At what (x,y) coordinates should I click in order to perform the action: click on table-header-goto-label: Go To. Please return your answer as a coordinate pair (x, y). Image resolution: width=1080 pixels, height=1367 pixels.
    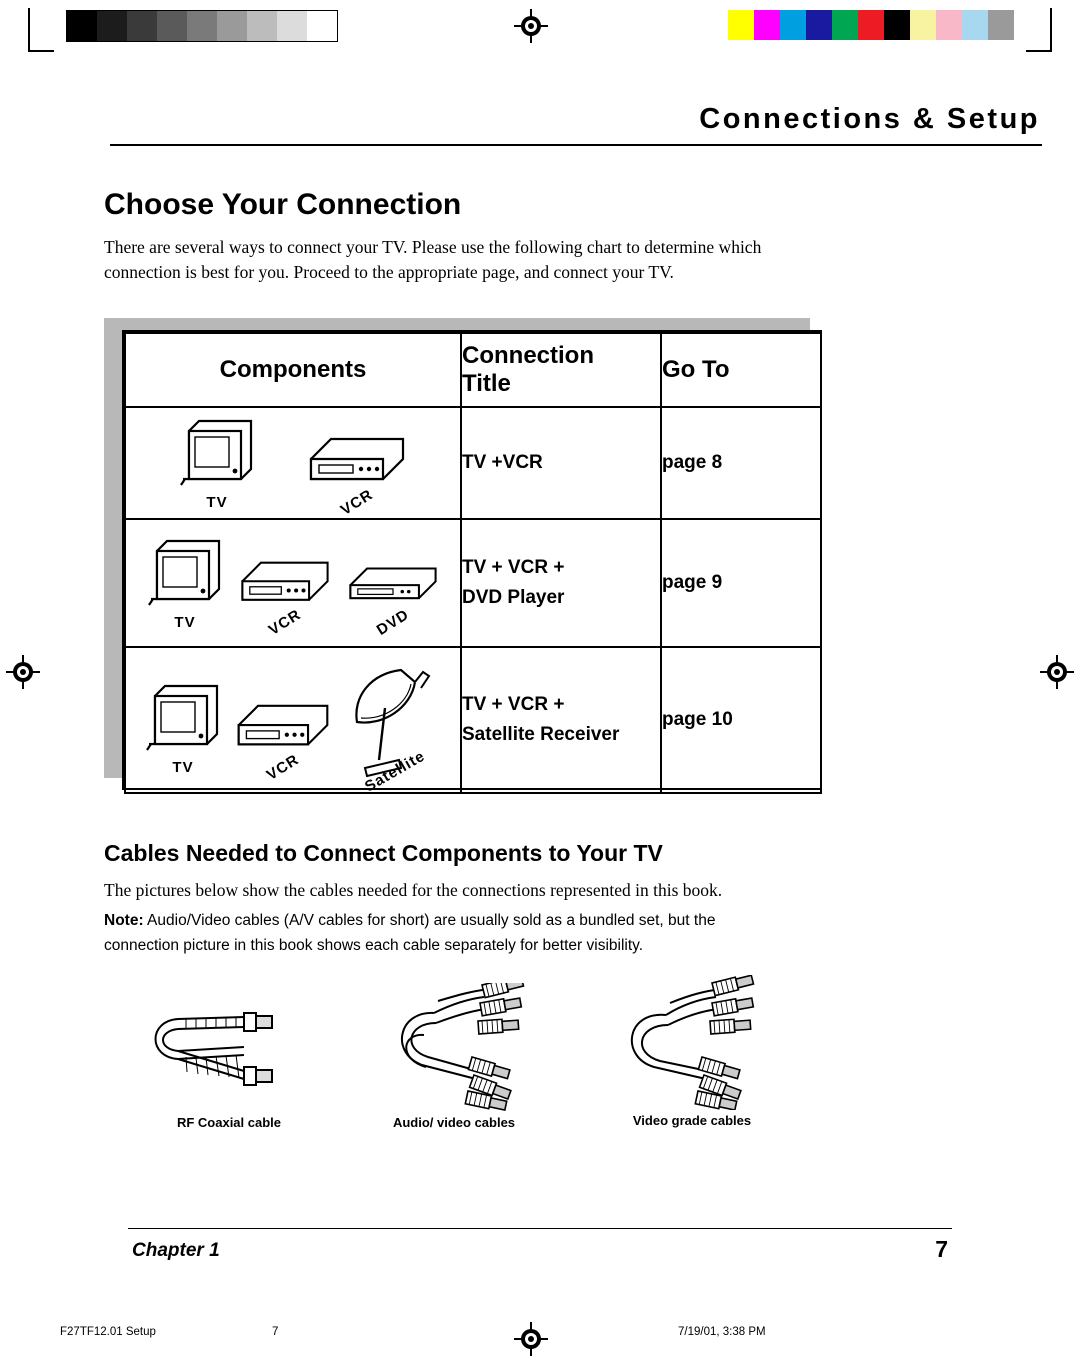
    Looking at the image, I should click on (696, 369).